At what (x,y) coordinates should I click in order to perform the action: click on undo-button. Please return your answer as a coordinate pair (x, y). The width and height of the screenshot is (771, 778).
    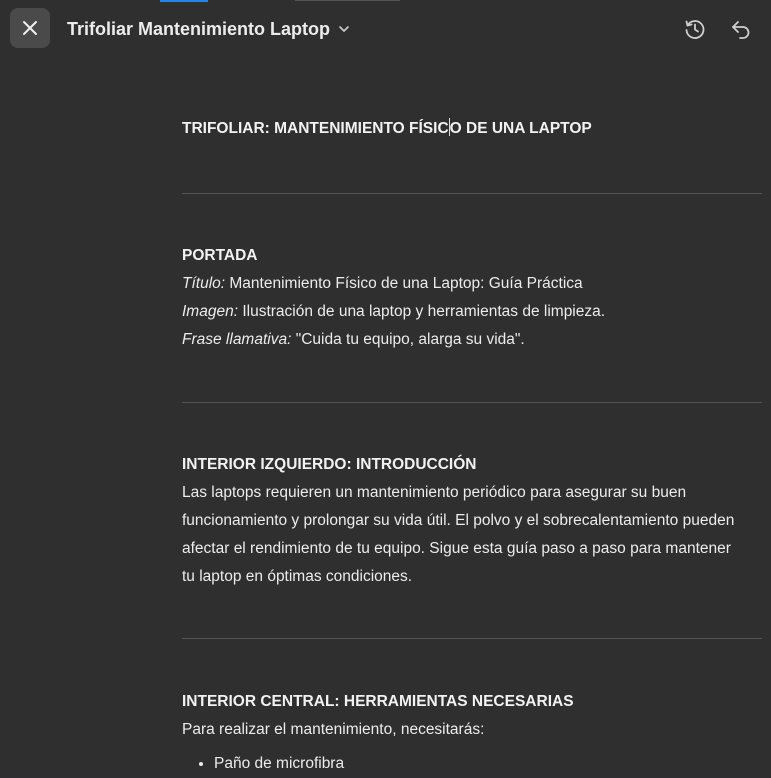
    Looking at the image, I should click on (741, 29).